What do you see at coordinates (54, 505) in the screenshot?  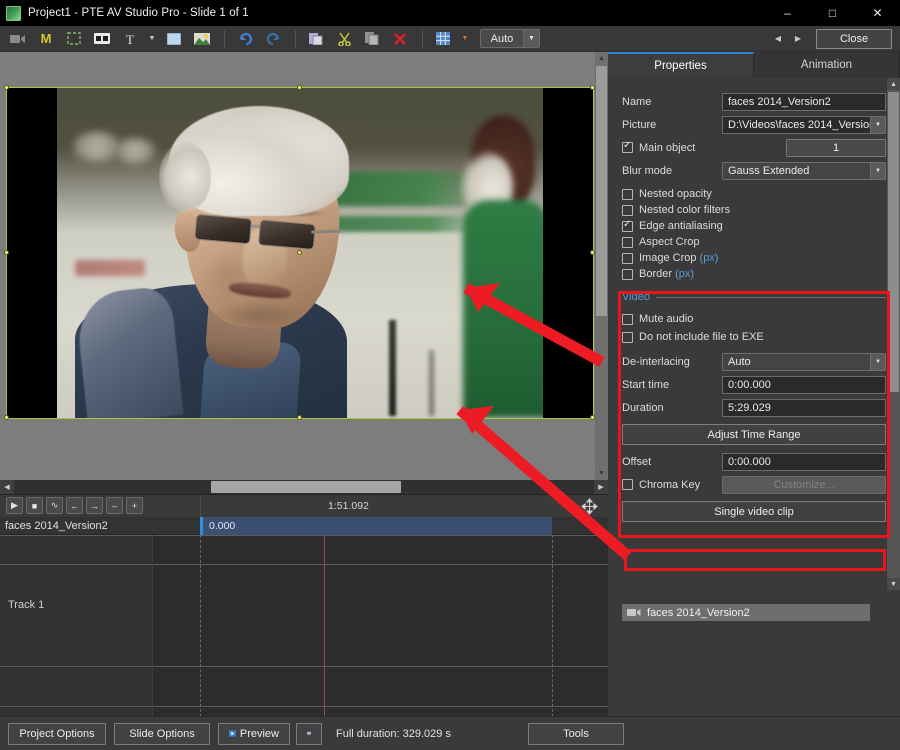 I see `waveform-button: ∿` at bounding box center [54, 505].